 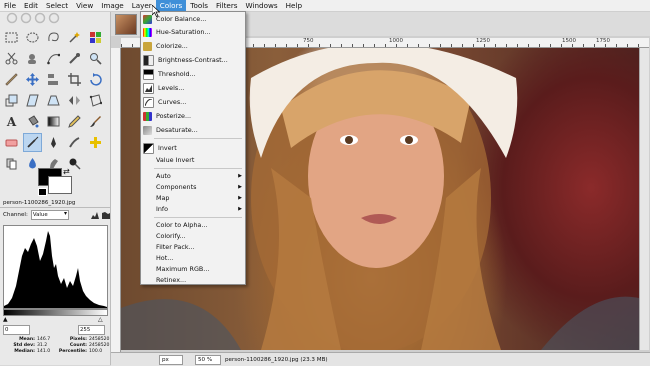 What do you see at coordinates (74, 37) in the screenshot?
I see `fuzzy-select-icon` at bounding box center [74, 37].